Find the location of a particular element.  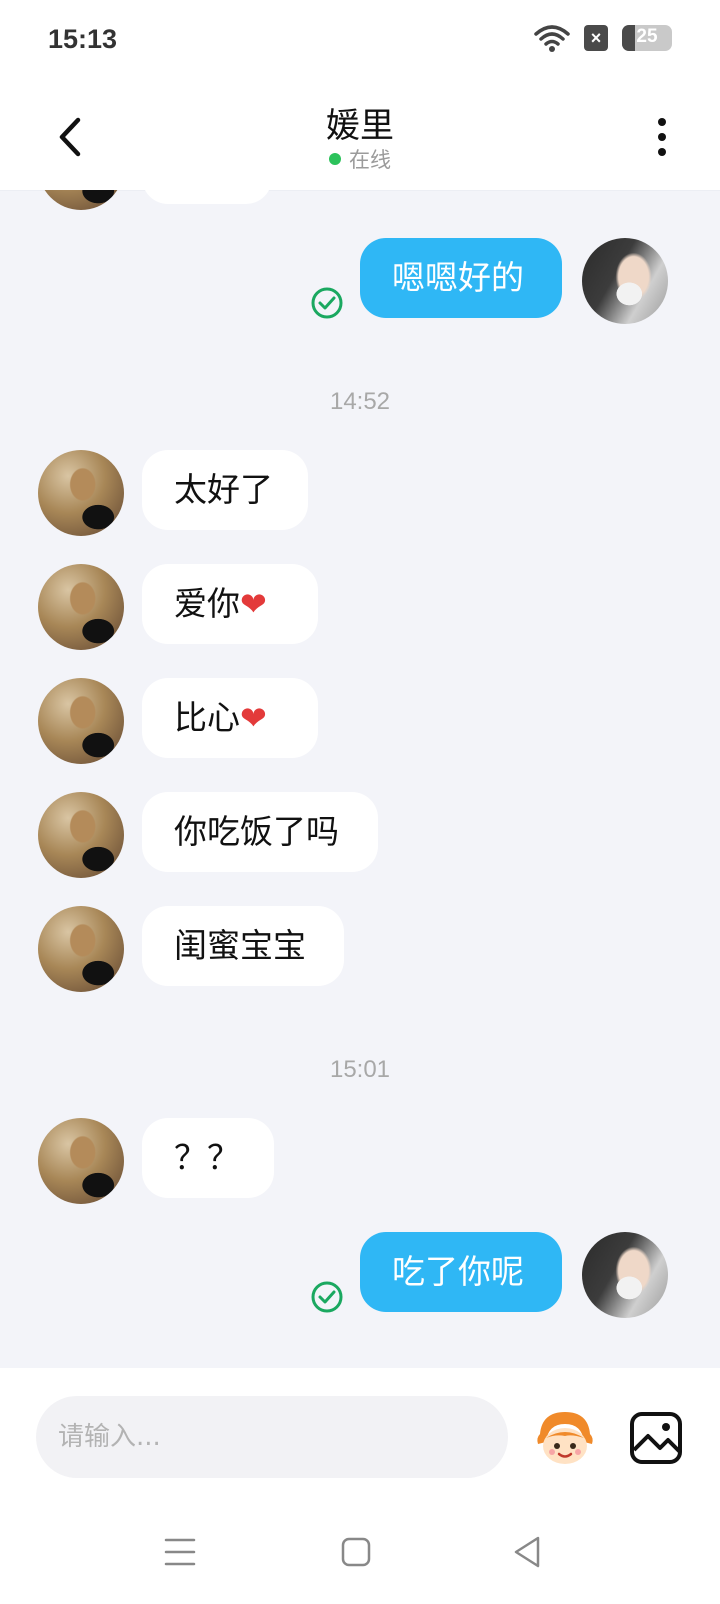

status-time: 15:13 is located at coordinates (83, 39).